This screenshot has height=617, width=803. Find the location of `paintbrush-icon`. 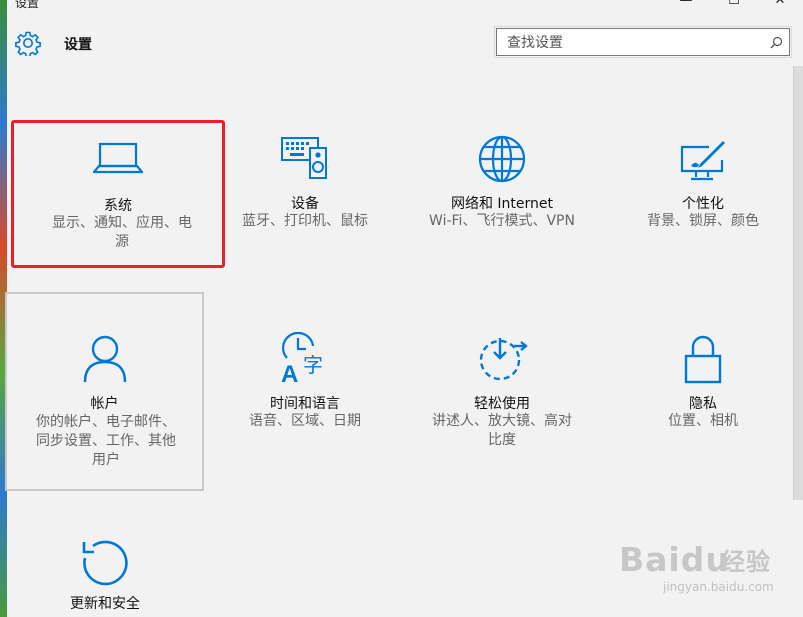

paintbrush-icon is located at coordinates (702, 161).